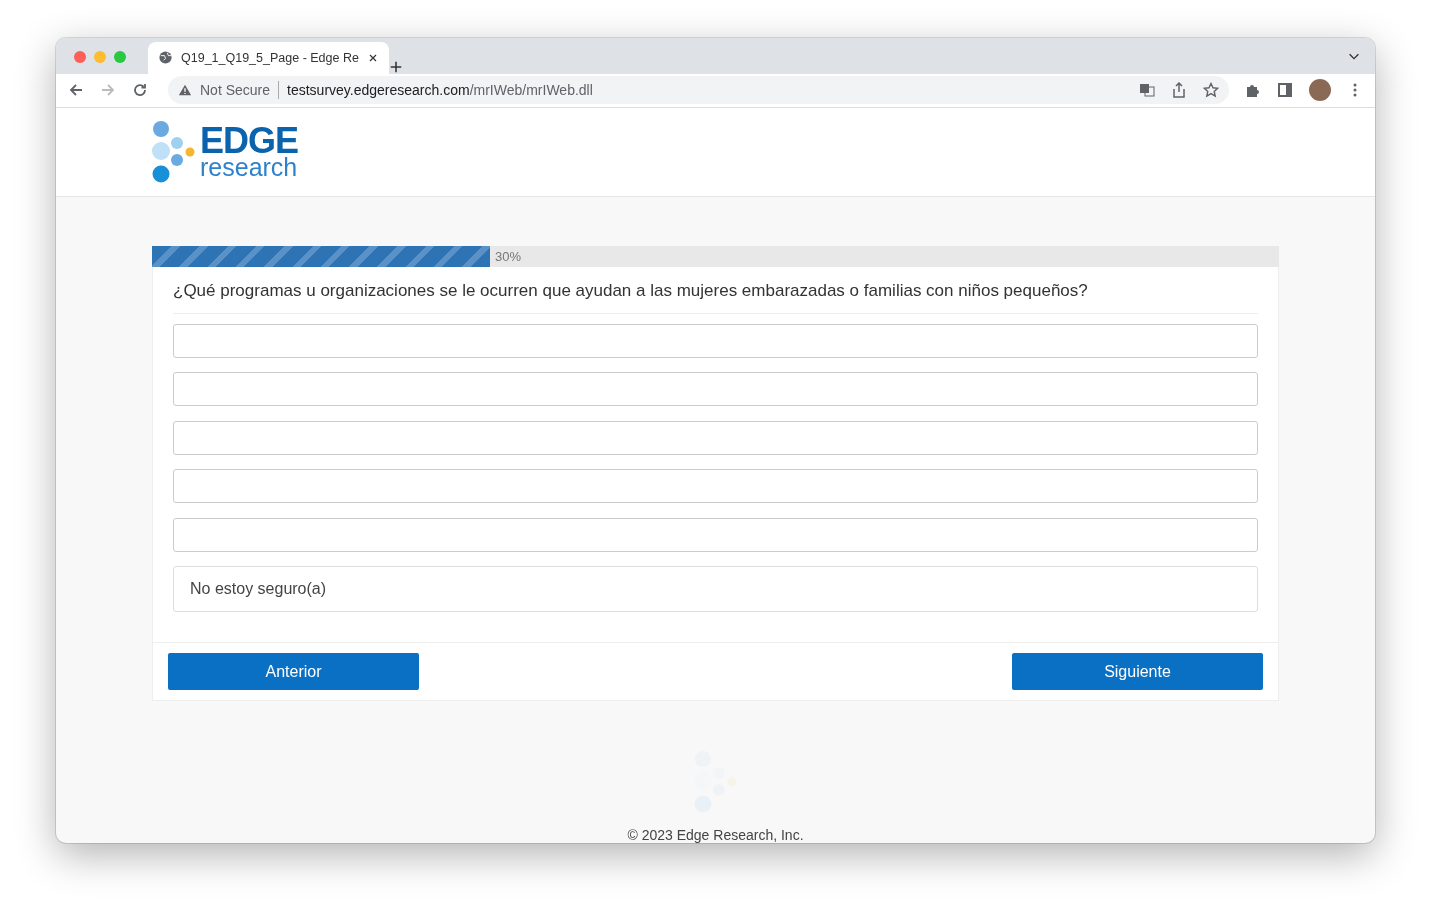  Describe the element at coordinates (715, 297) in the screenshot. I see `question-text: ¿Qué programas u organizaciones se le ocurren que ayudan a las mujeres embarazadas o familias con niños pequeños?` at that location.